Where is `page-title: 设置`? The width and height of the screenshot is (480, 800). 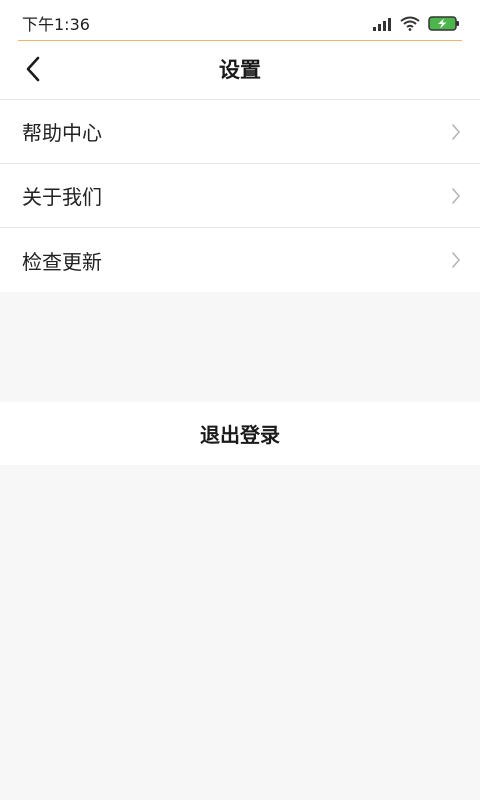
page-title: 设置 is located at coordinates (240, 70).